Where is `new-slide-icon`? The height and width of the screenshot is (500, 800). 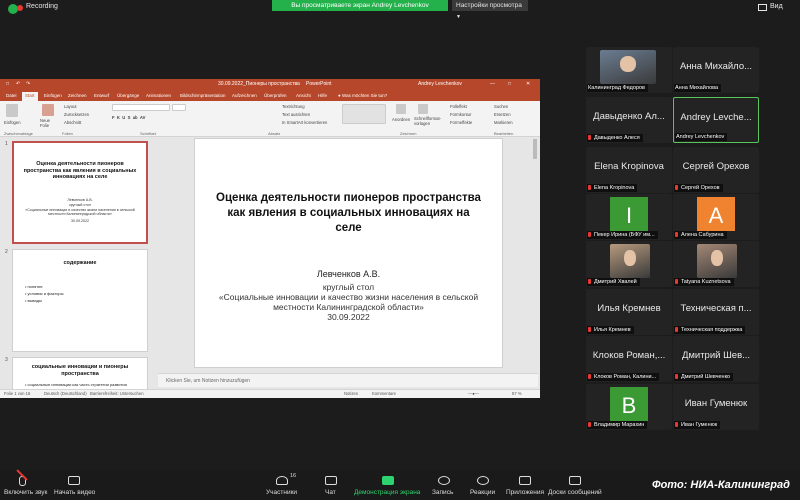
new-slide-icon is located at coordinates (48, 110).